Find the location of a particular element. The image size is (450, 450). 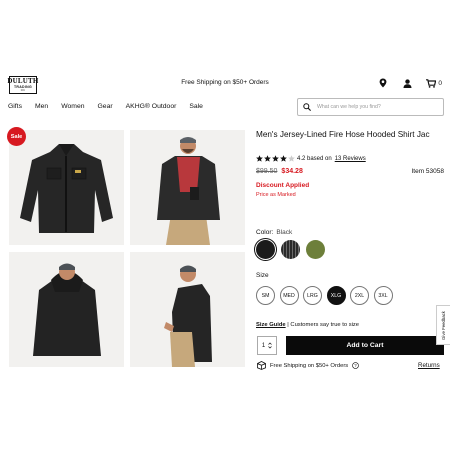

help-icon: ? is located at coordinates (355, 365).